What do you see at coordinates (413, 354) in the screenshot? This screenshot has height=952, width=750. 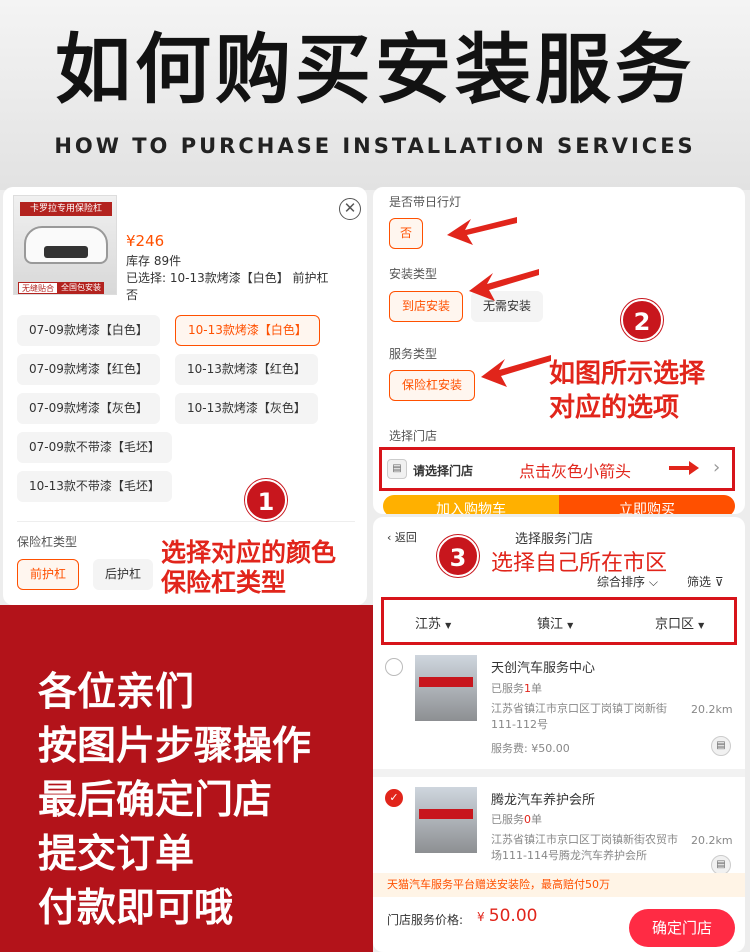 I see `service-type-label: 服务类型` at bounding box center [413, 354].